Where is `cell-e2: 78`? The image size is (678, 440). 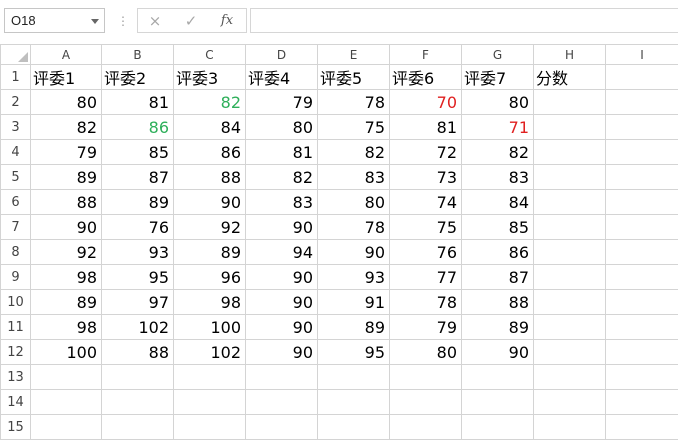 cell-e2: 78 is located at coordinates (354, 102).